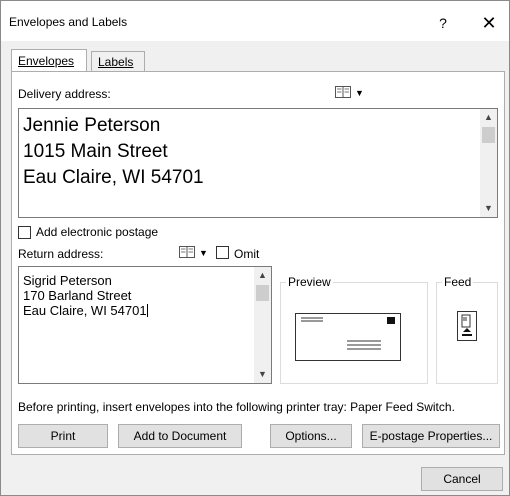 The image size is (510, 496). I want to click on tab-envelopes-label: Envelopes, so click(46, 61).